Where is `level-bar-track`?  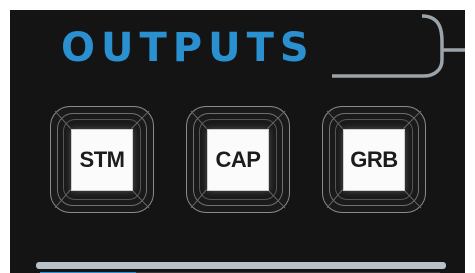
level-bar-track is located at coordinates (241, 265).